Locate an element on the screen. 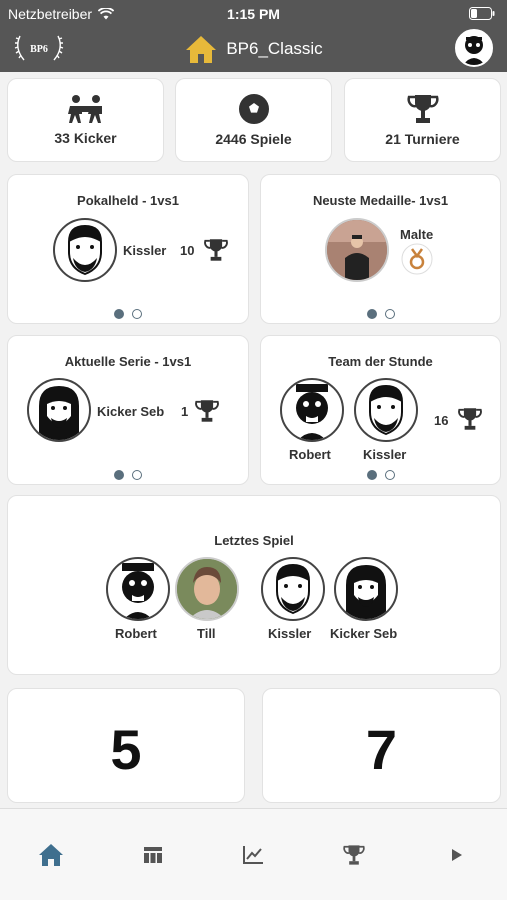 The image size is (507, 900). tab-play is located at coordinates (457, 855).